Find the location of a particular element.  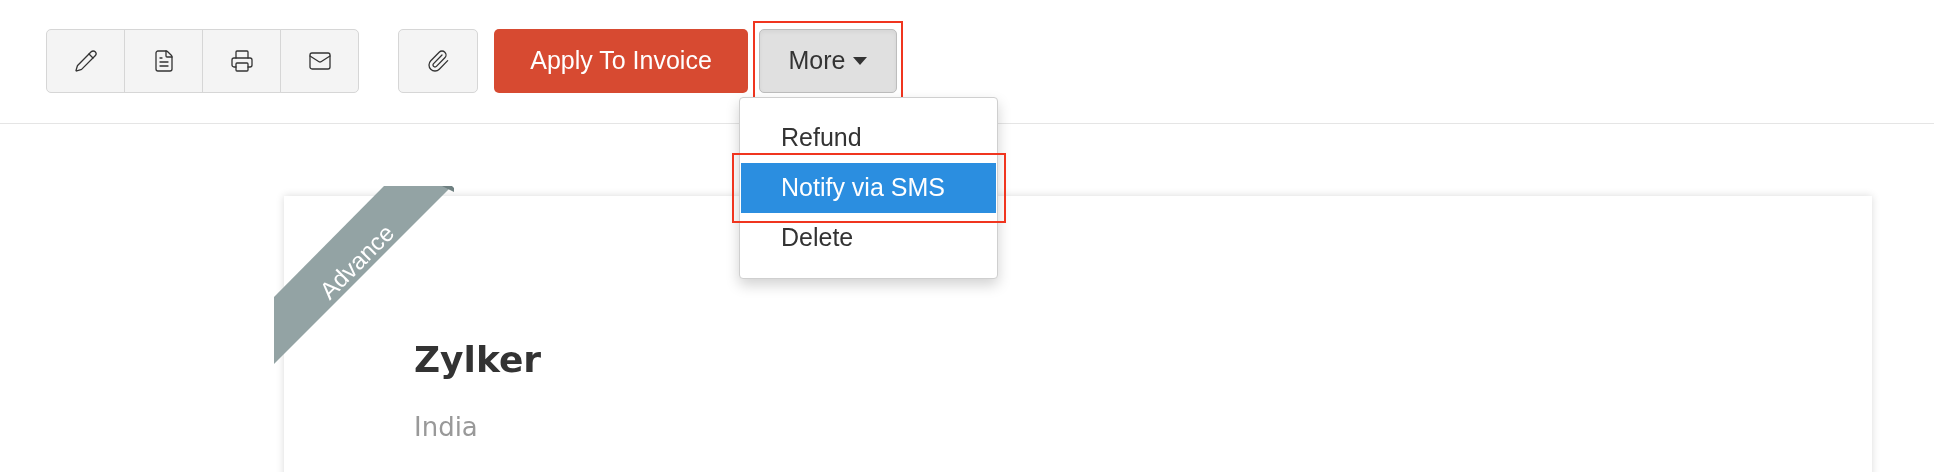

customer-country: India is located at coordinates (446, 427).